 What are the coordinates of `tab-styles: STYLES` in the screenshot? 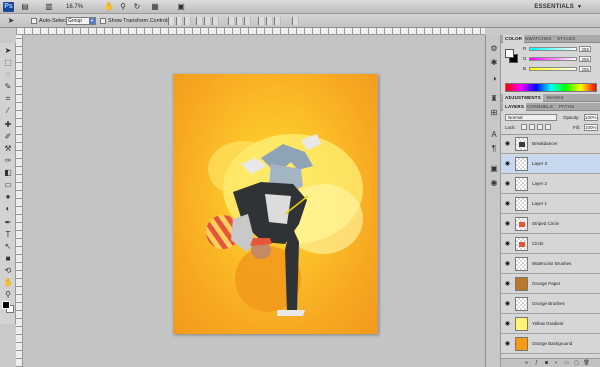 It's located at (566, 39).